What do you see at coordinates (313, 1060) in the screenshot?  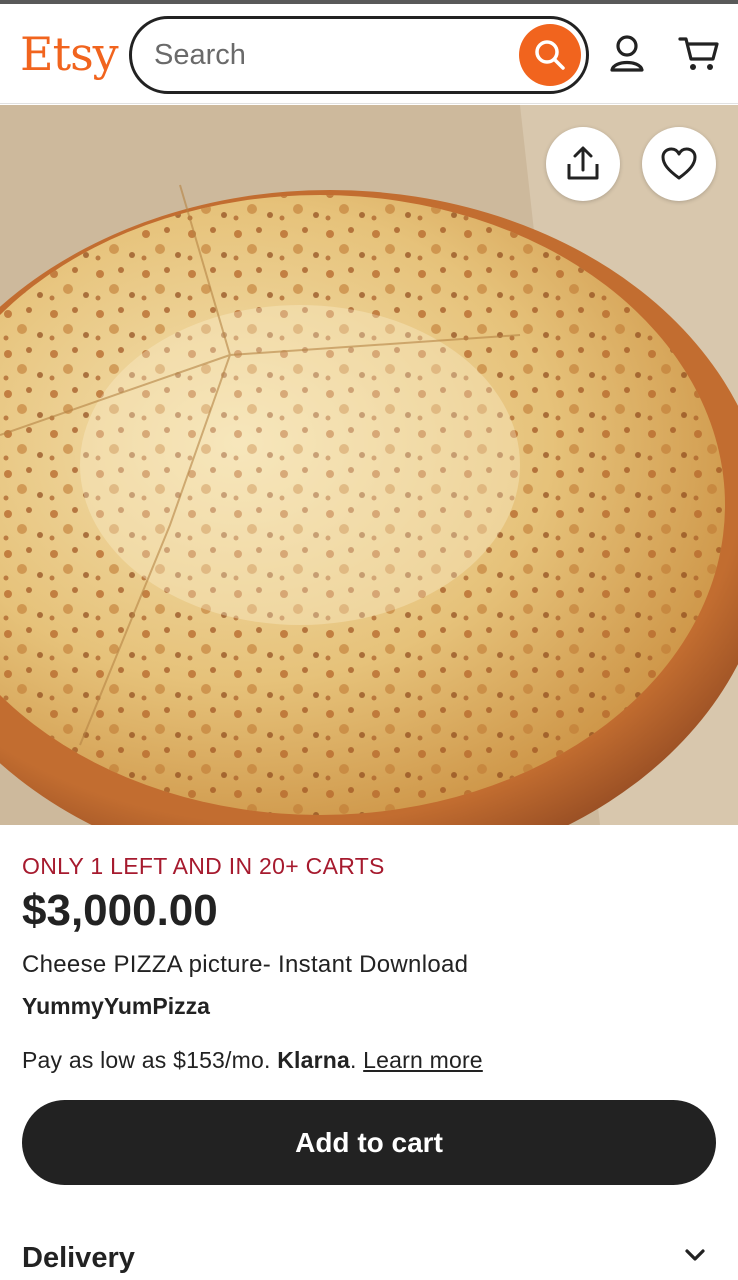 I see `klarna-brand: Klarna` at bounding box center [313, 1060].